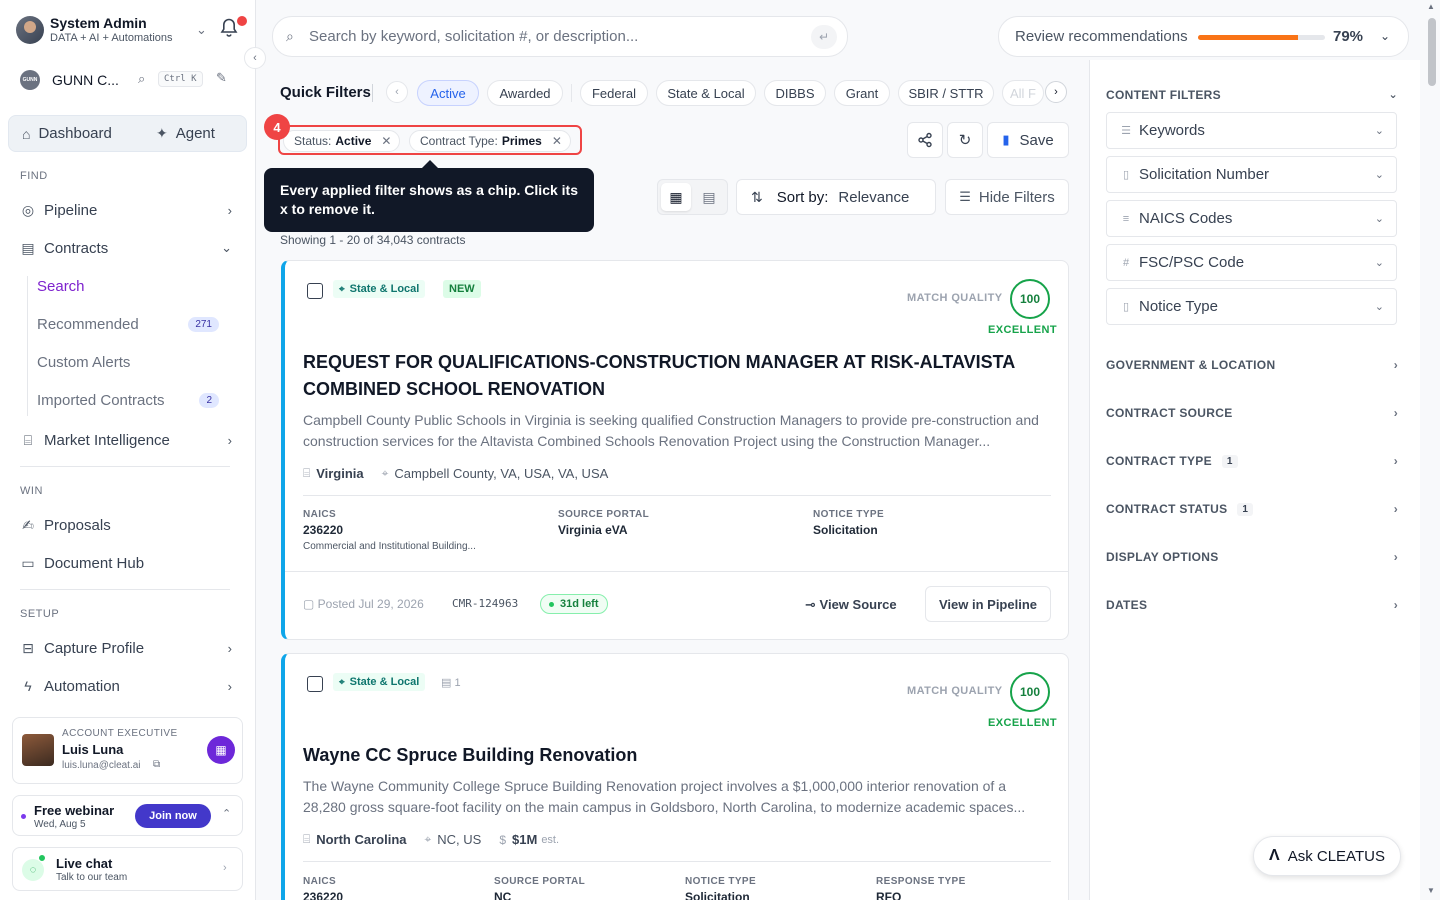 This screenshot has width=1440, height=900. I want to click on filter-group-dates: DATES ›, so click(1252, 605).